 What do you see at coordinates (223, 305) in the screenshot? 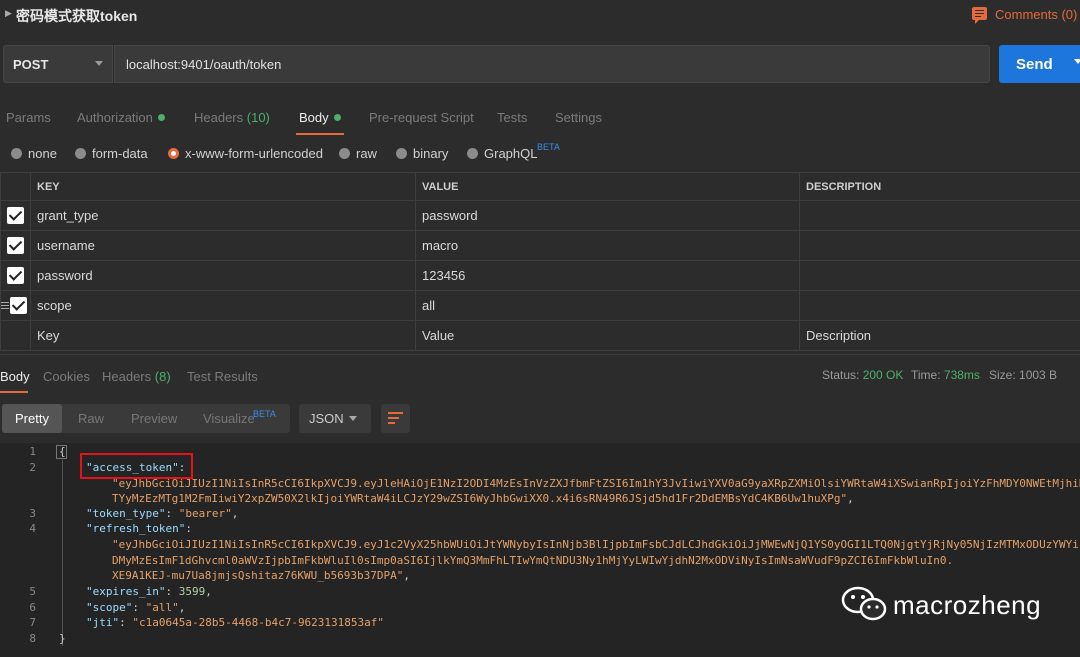
I see `key-cell: scope` at bounding box center [223, 305].